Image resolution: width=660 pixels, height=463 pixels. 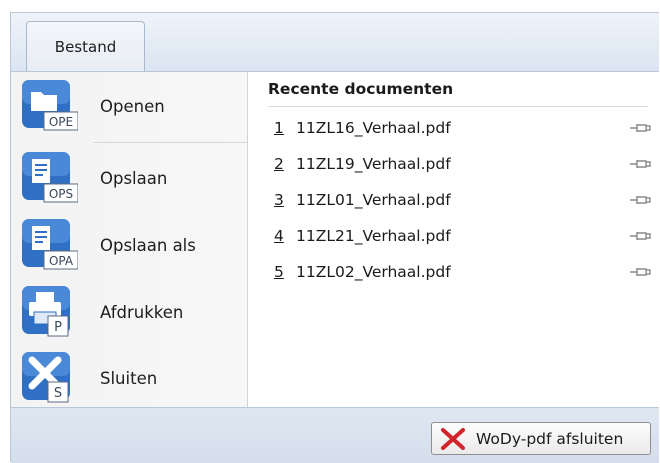 What do you see at coordinates (50, 244) in the screenshot?
I see `save-as-document-icon: OPA` at bounding box center [50, 244].